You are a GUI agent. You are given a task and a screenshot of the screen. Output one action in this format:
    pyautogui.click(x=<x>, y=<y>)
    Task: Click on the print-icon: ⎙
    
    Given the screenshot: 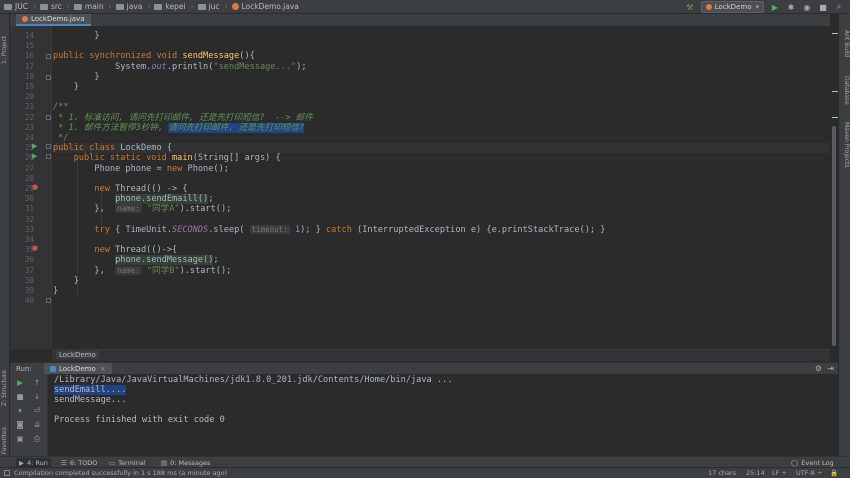 What is the action you would take?
    pyautogui.click(x=37, y=439)
    